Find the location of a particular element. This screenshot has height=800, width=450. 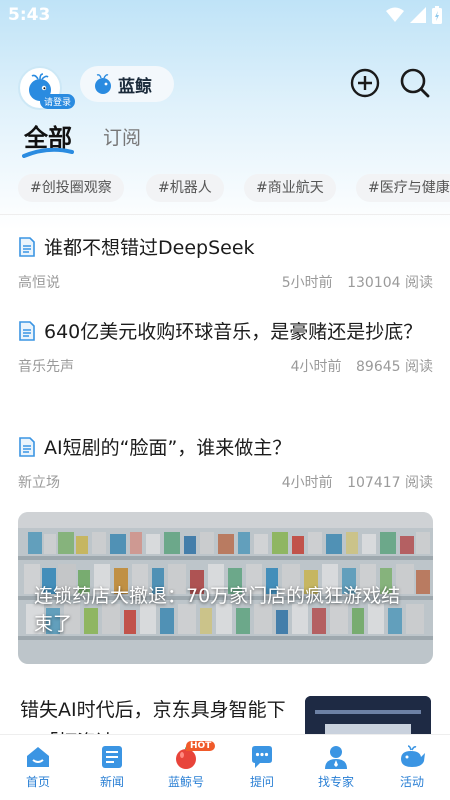

wifi-icon is located at coordinates (395, 14).